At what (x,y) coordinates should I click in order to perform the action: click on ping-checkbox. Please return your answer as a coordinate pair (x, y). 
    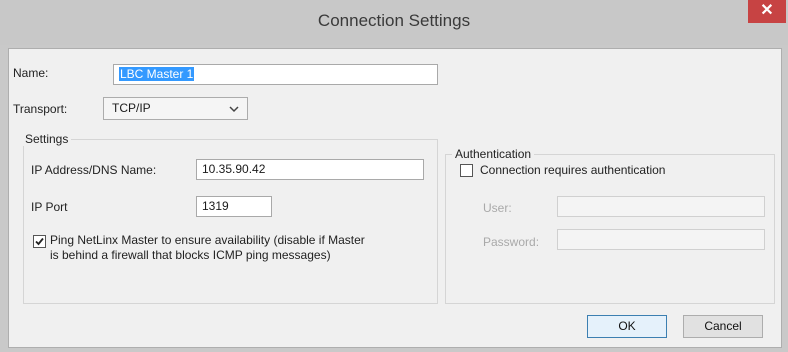
    Looking at the image, I should click on (39, 241).